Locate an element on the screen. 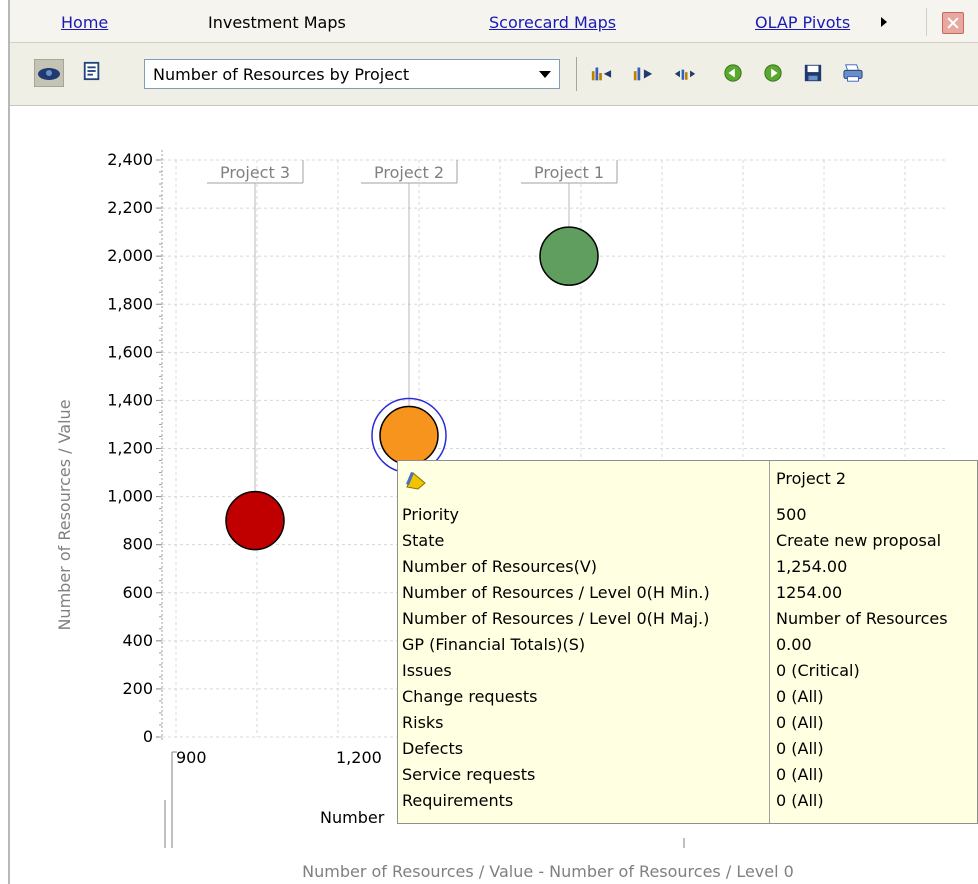  y-tick-label: 400 is located at coordinates (137, 640).